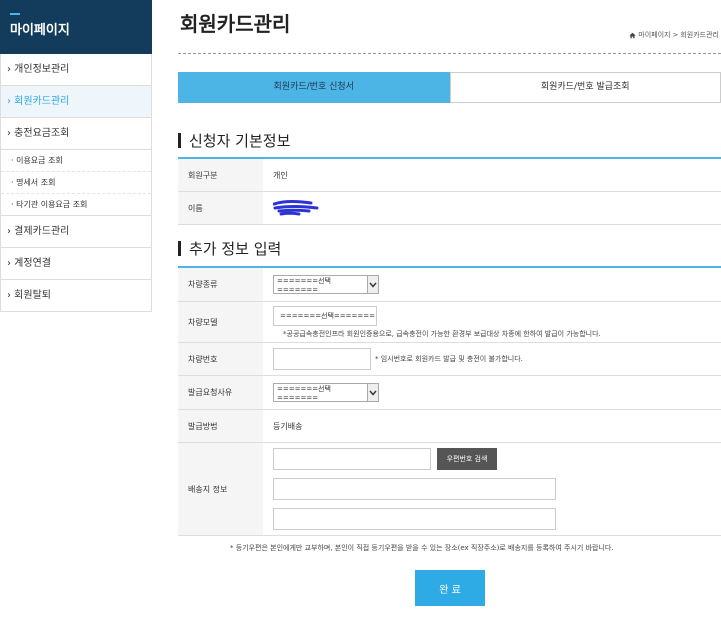  What do you see at coordinates (304, 285) in the screenshot?
I see `vehicle-type-selected: =======선택=======` at bounding box center [304, 285].